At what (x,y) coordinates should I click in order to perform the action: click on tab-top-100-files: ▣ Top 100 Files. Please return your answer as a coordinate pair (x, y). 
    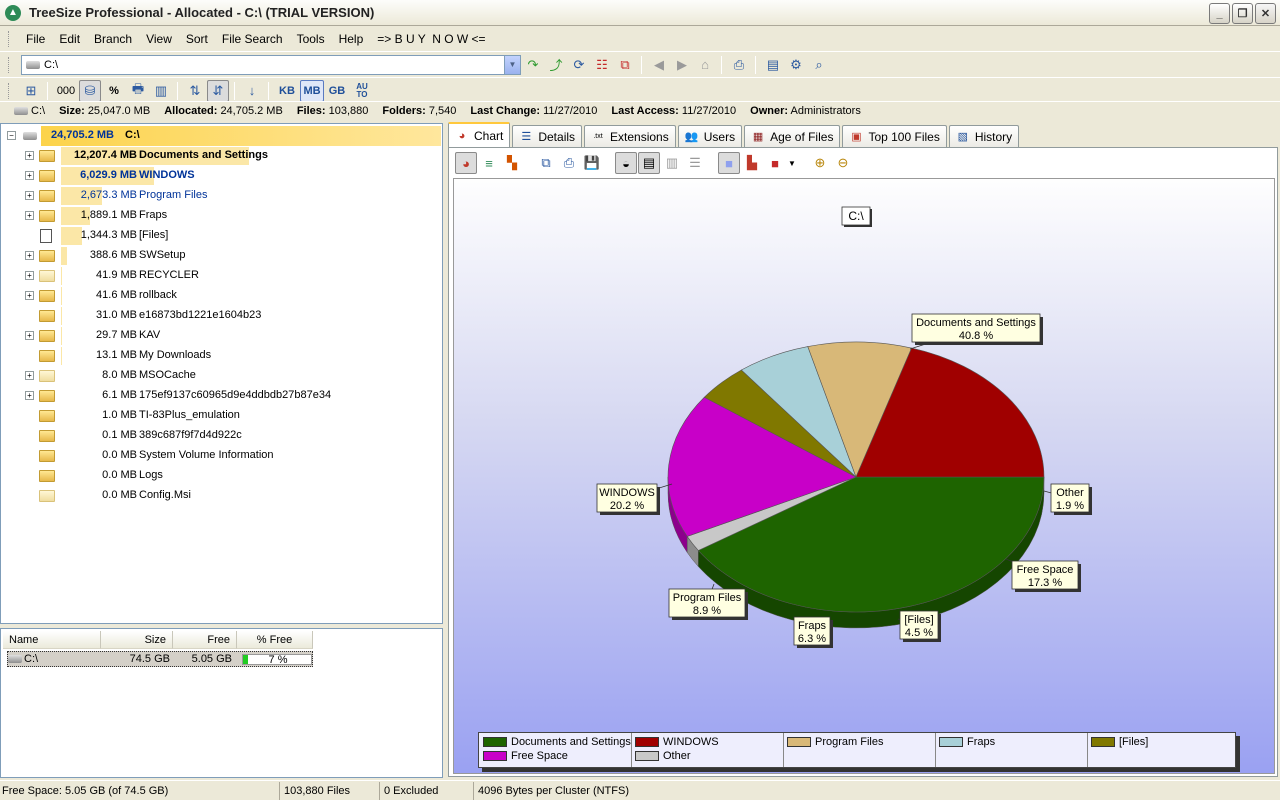
    Looking at the image, I should click on (894, 136).